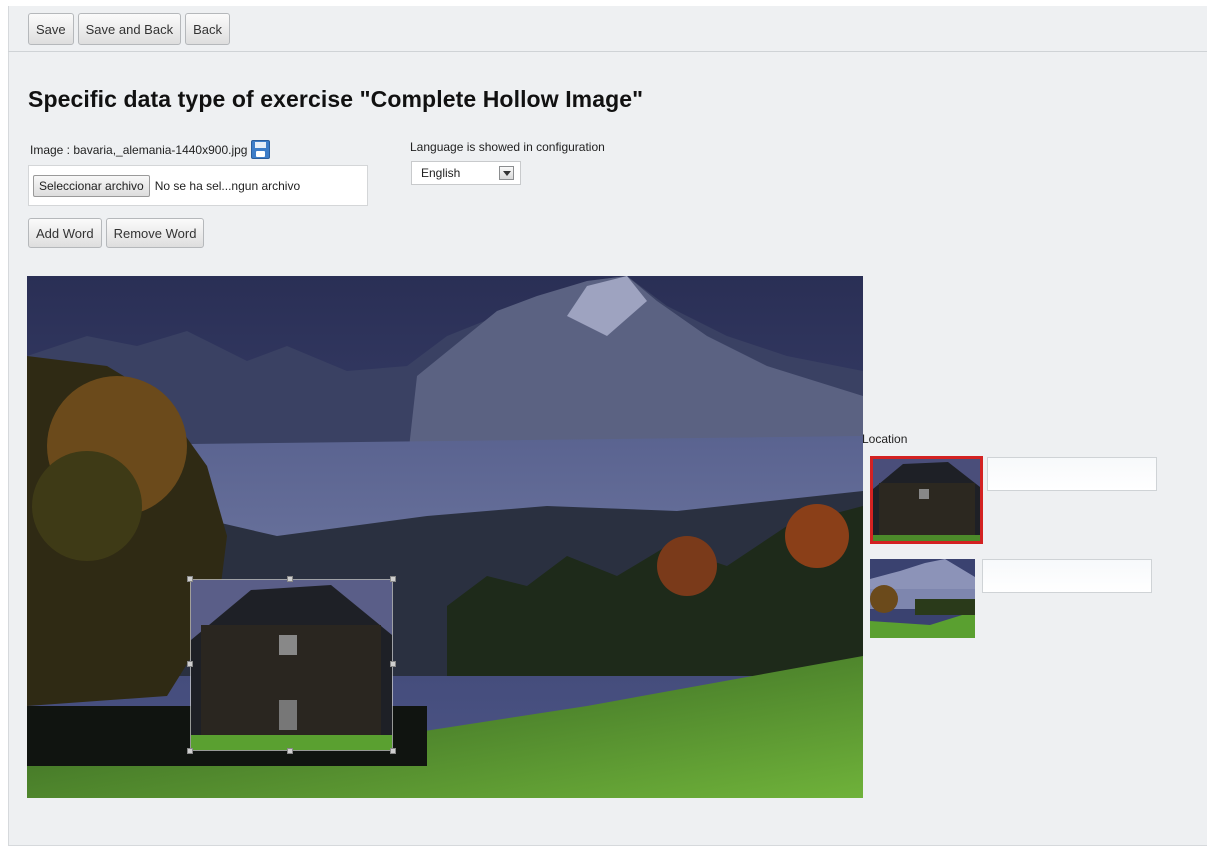 The image size is (1207, 848). Describe the element at coordinates (291, 665) in the screenshot. I see `hollow-selection` at that location.